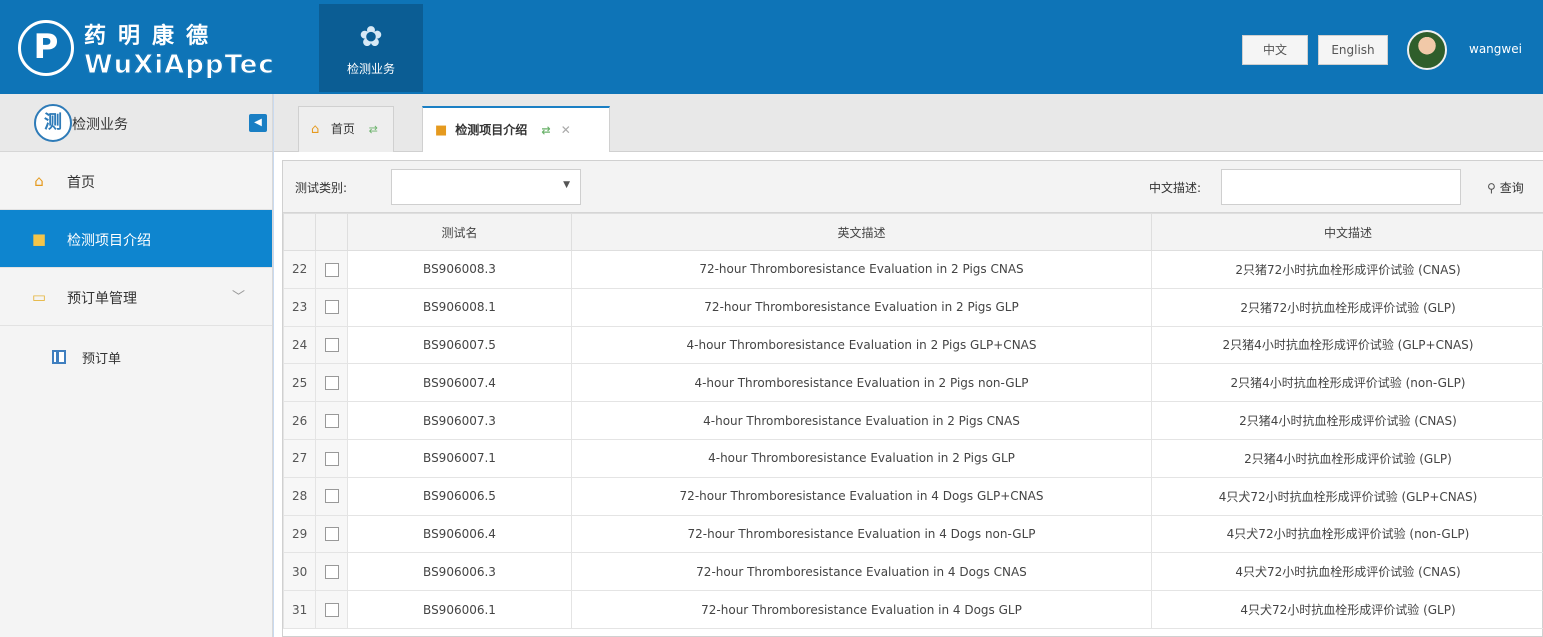 This screenshot has height=637, width=1543. Describe the element at coordinates (299, 534) in the screenshot. I see `row-number: 29` at that location.